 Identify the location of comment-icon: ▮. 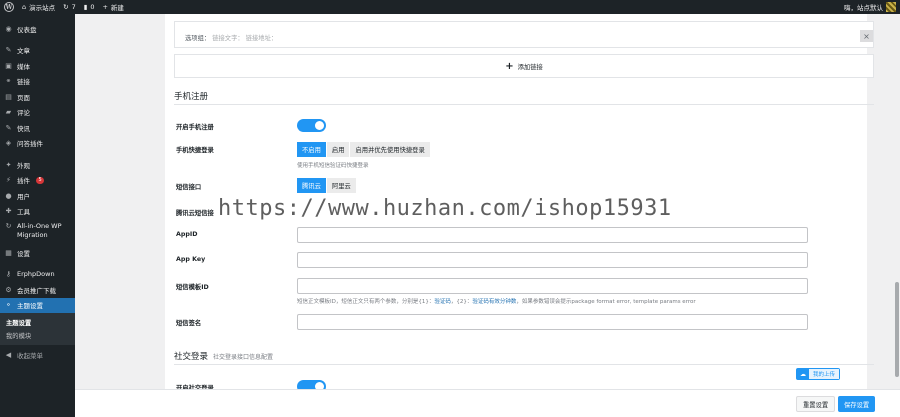
(85, 7).